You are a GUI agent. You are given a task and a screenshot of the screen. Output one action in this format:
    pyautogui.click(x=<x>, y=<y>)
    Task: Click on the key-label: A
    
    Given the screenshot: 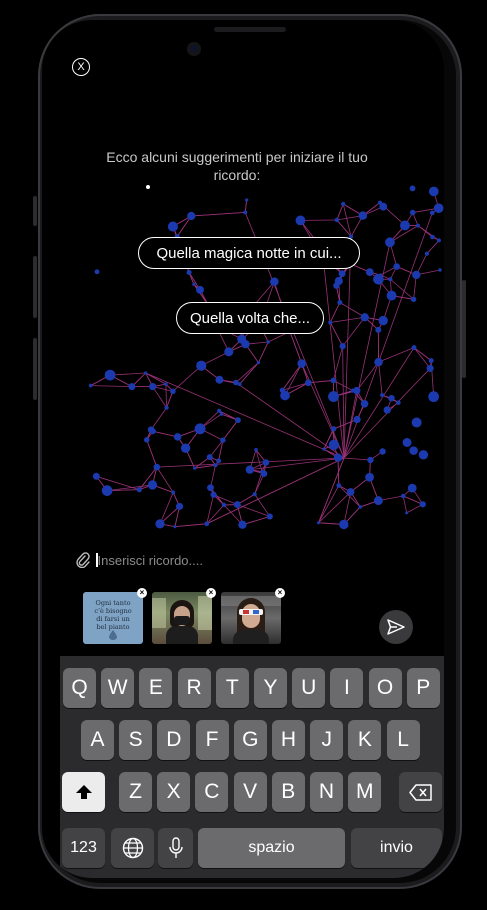 What is the action you would take?
    pyautogui.click(x=97, y=739)
    